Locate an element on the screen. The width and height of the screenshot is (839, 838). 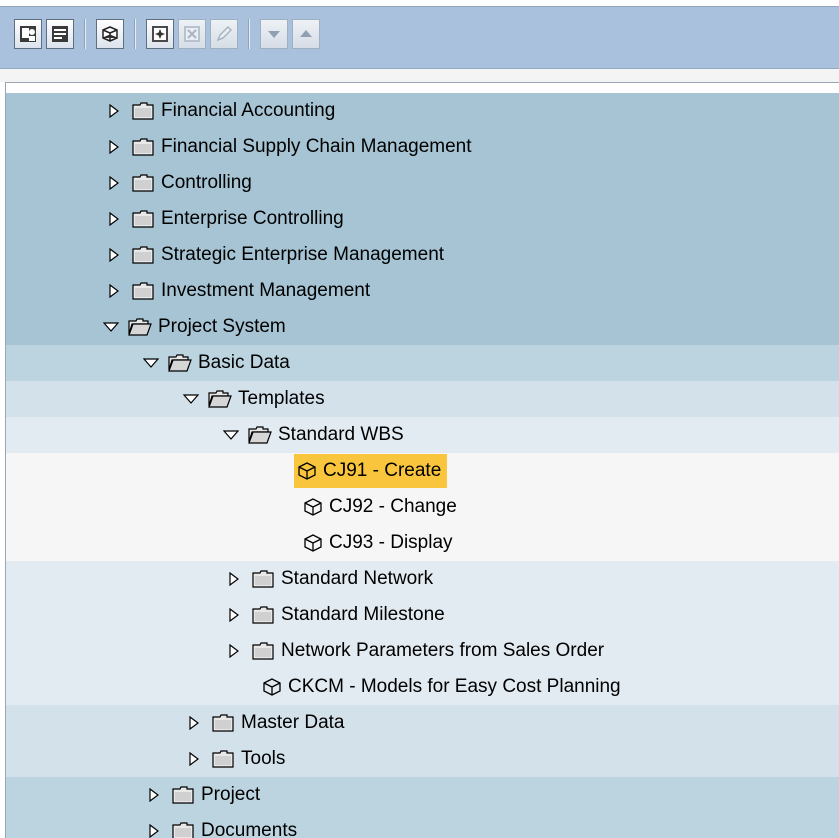
tree-node-label: Standard Milestone is located at coordinates (363, 614).